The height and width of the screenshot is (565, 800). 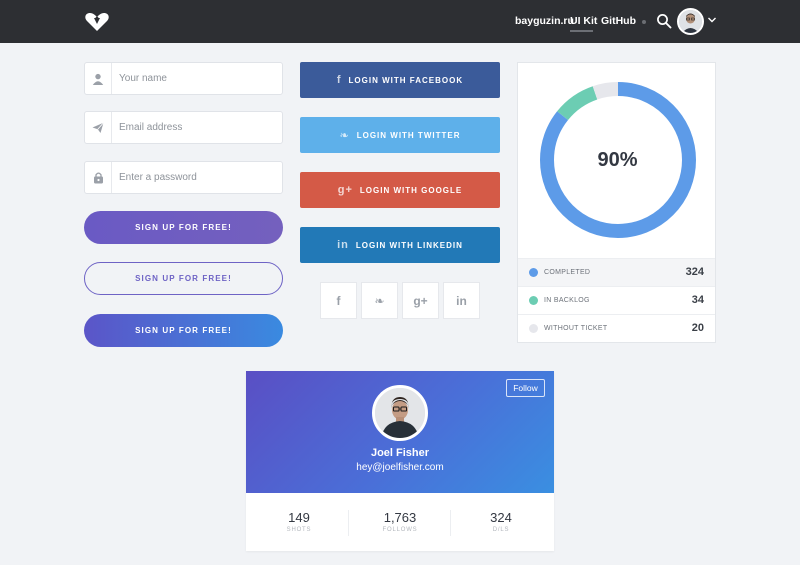 I want to click on nav-separator-dot, so click(x=644, y=22).